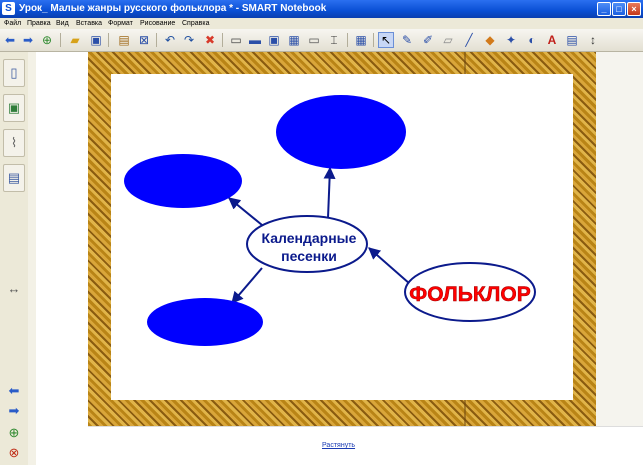 Image resolution: width=643 pixels, height=465 pixels. Describe the element at coordinates (183, 181) in the screenshot. I see `blue-ellipse-left` at that location.